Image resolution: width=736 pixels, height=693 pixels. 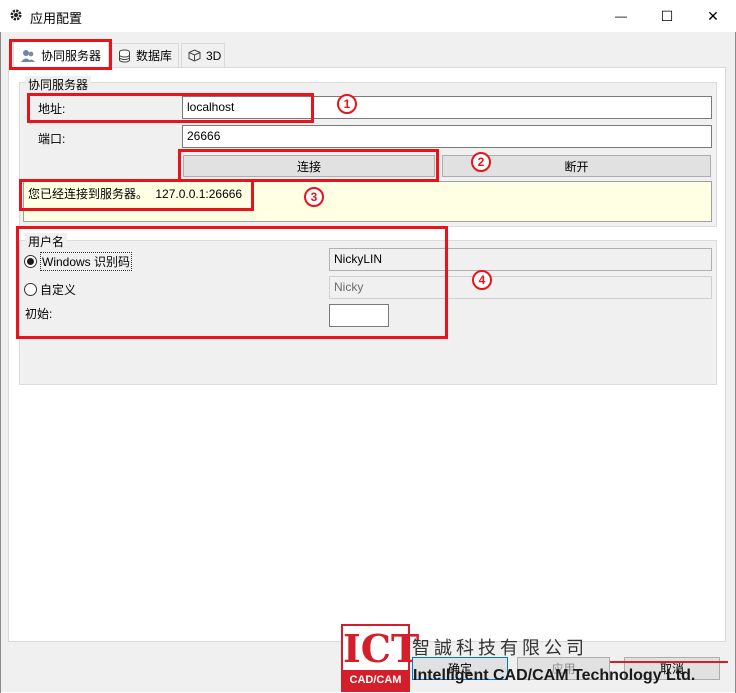 What do you see at coordinates (56, 18) in the screenshot?
I see `window-title: 应用配置` at bounding box center [56, 18].